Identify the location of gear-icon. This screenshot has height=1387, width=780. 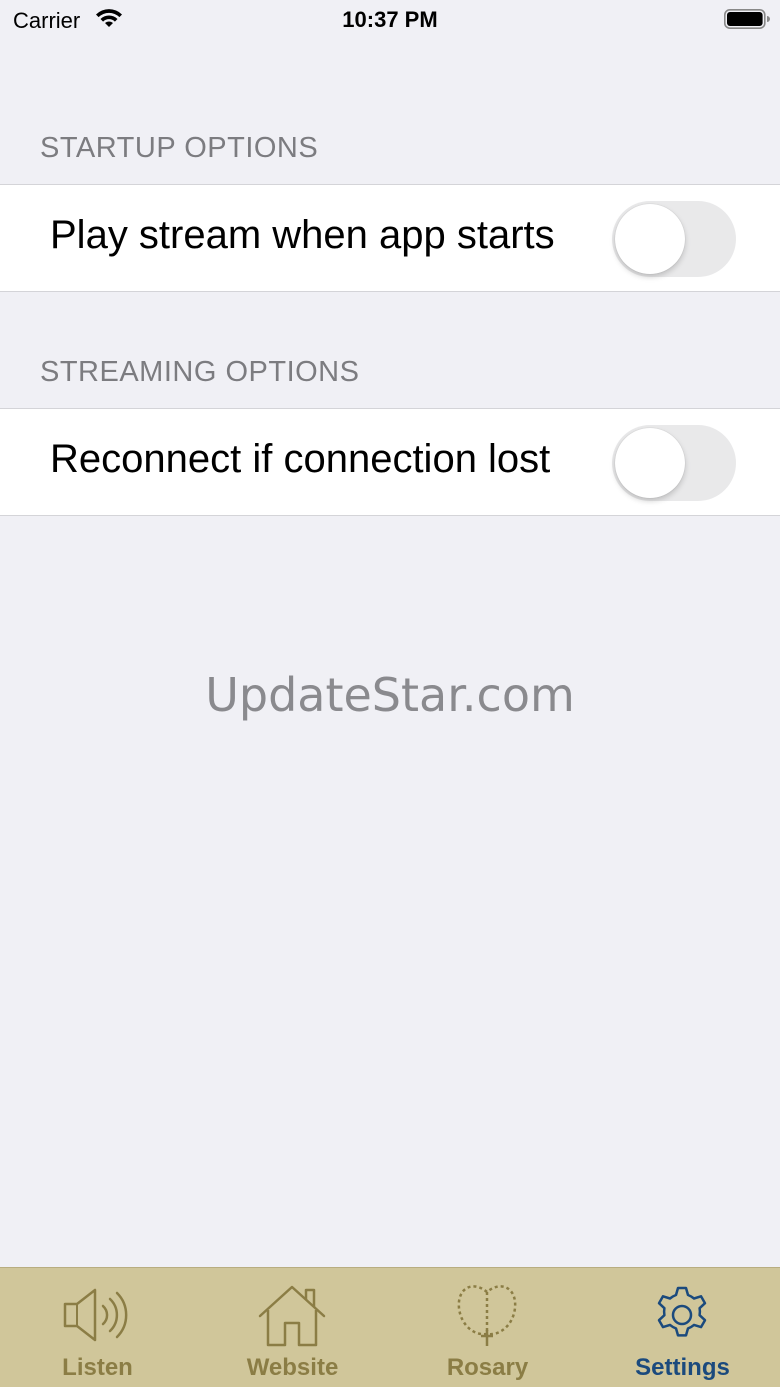
(682, 1311).